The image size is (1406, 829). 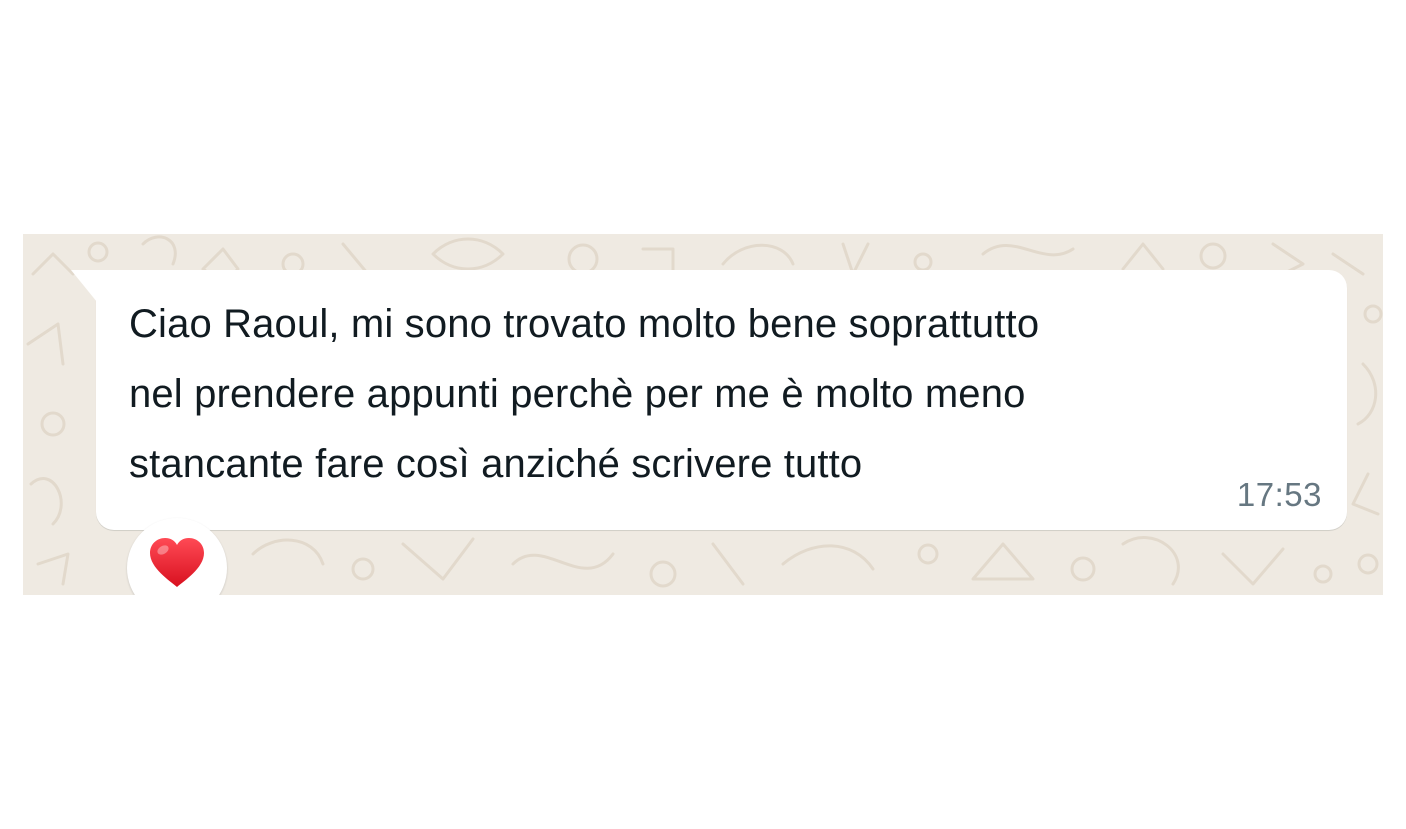 I want to click on message-timestamp: 17:53, so click(x=1279, y=494).